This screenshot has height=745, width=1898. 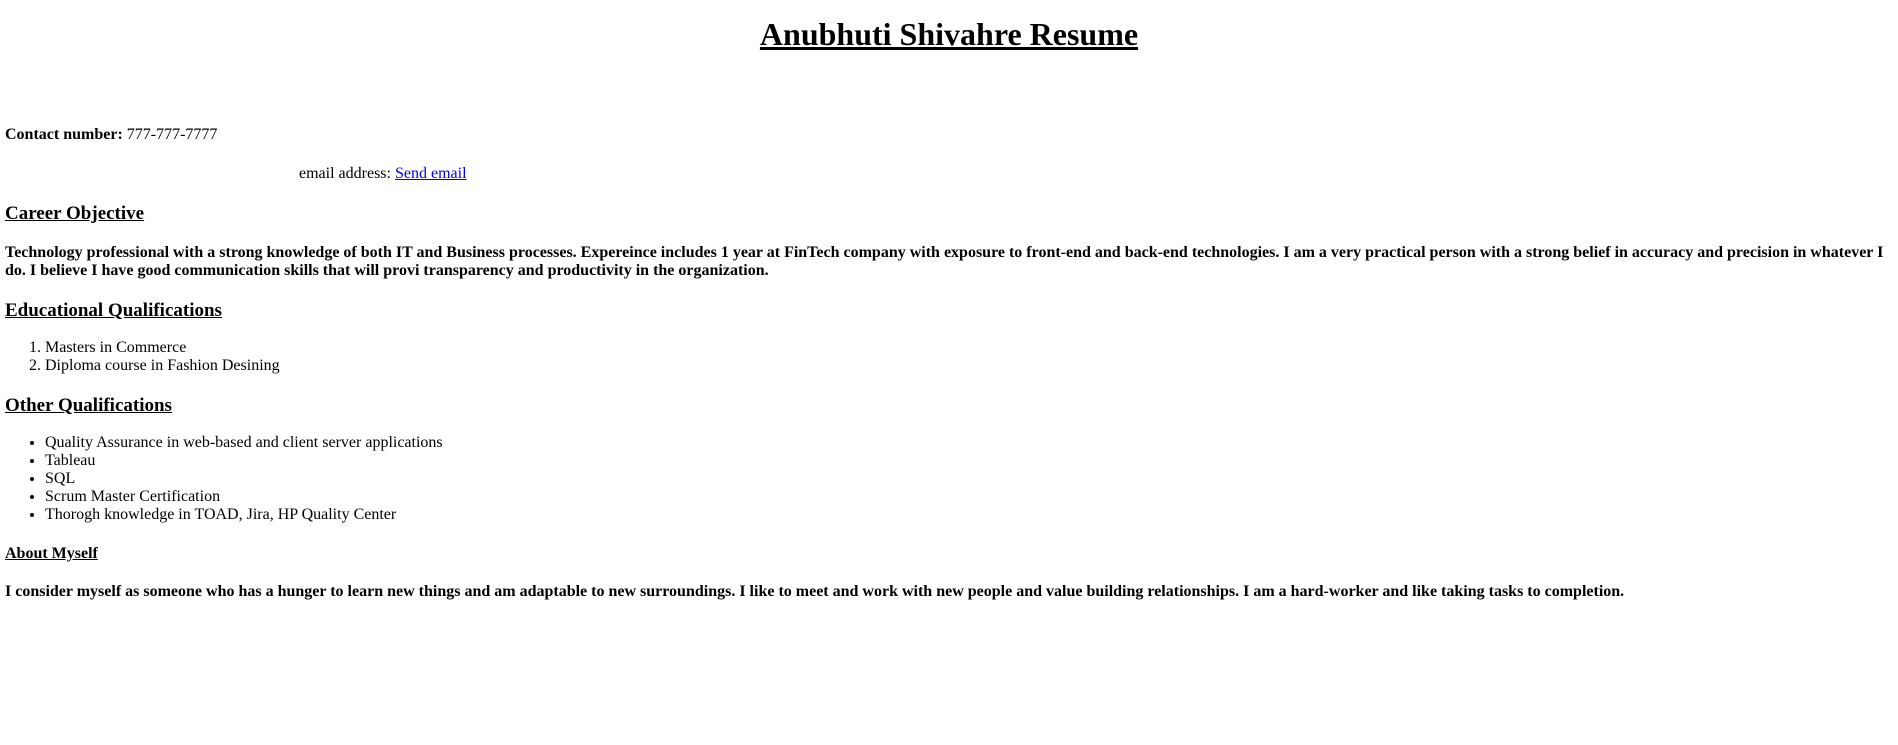 What do you see at coordinates (64, 134) in the screenshot?
I see `contact-number-label: Contact number:` at bounding box center [64, 134].